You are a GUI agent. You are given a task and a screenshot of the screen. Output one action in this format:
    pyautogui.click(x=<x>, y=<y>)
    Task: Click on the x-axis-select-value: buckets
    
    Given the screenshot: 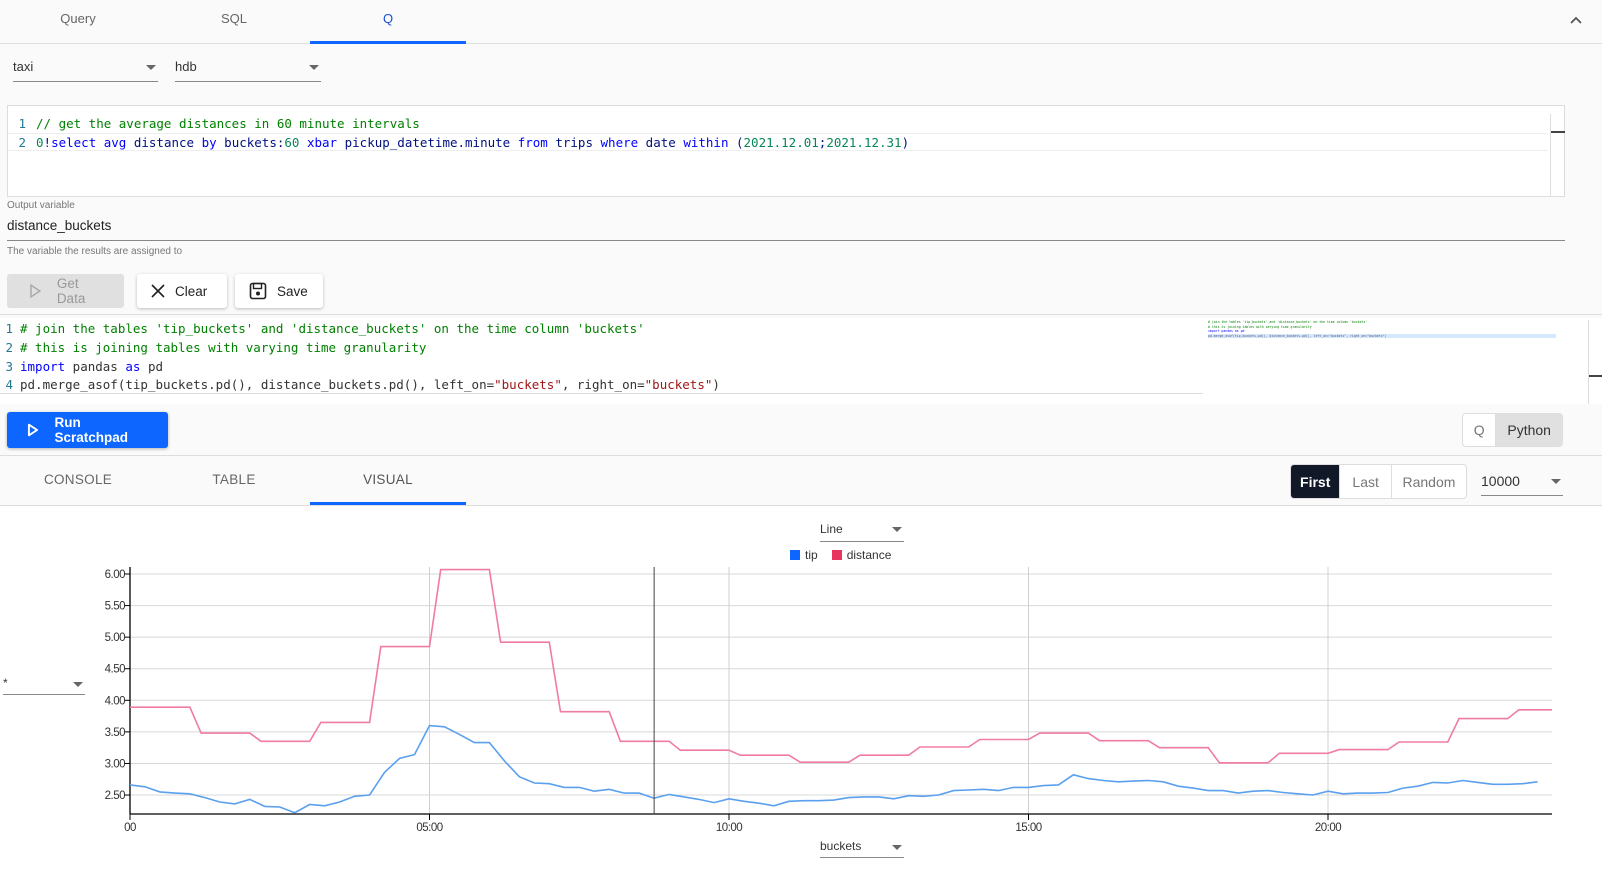 What is the action you would take?
    pyautogui.click(x=841, y=846)
    